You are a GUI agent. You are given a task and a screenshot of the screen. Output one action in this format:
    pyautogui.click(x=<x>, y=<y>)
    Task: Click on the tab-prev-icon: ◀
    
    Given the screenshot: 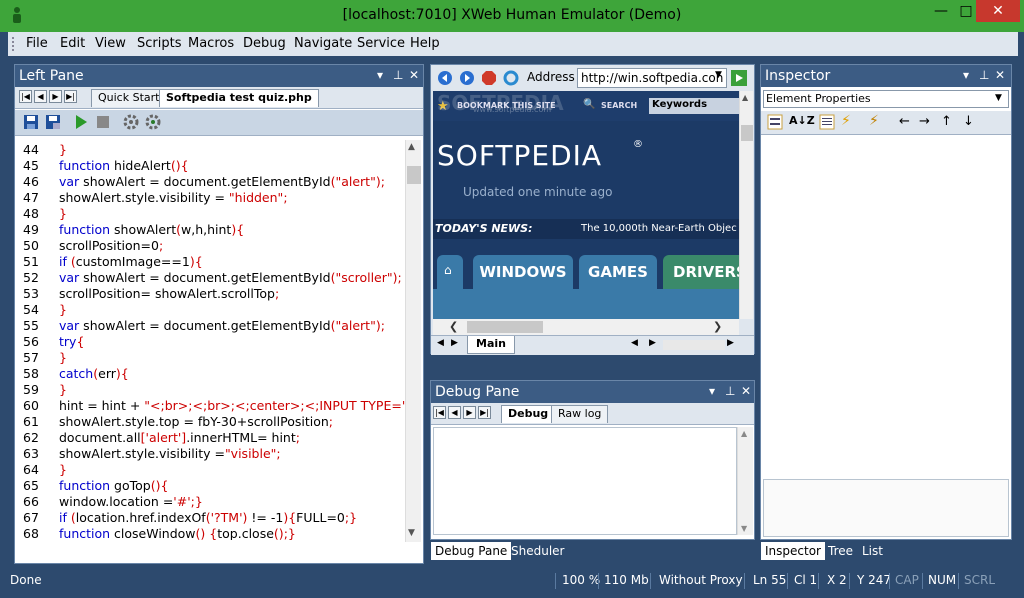 What is the action you would take?
    pyautogui.click(x=440, y=343)
    